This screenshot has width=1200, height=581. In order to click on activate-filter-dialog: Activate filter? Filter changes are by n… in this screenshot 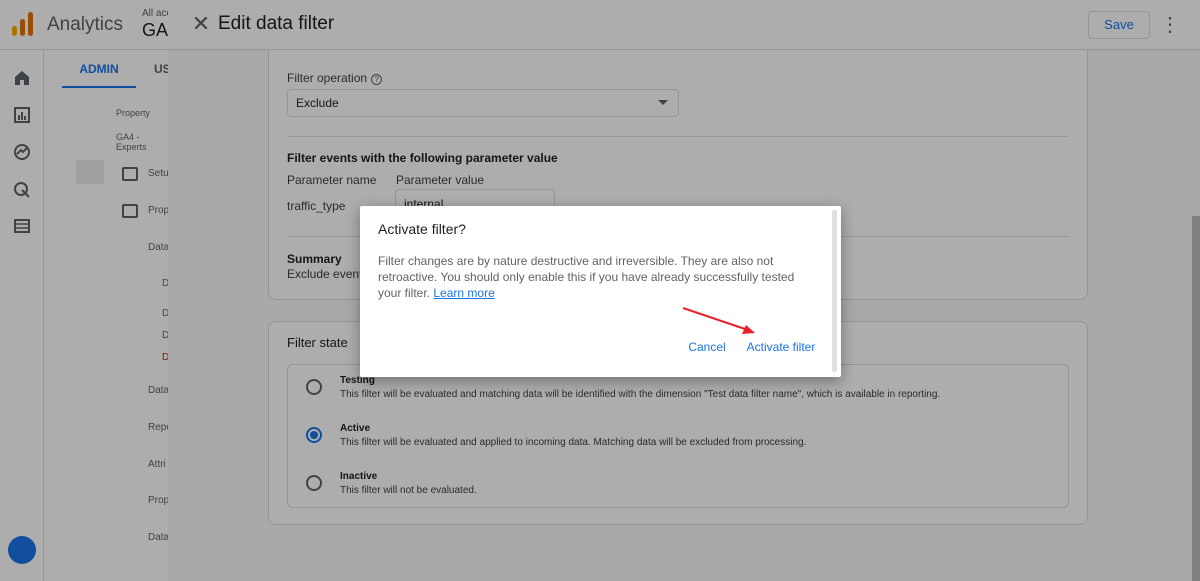, I will do `click(600, 291)`.